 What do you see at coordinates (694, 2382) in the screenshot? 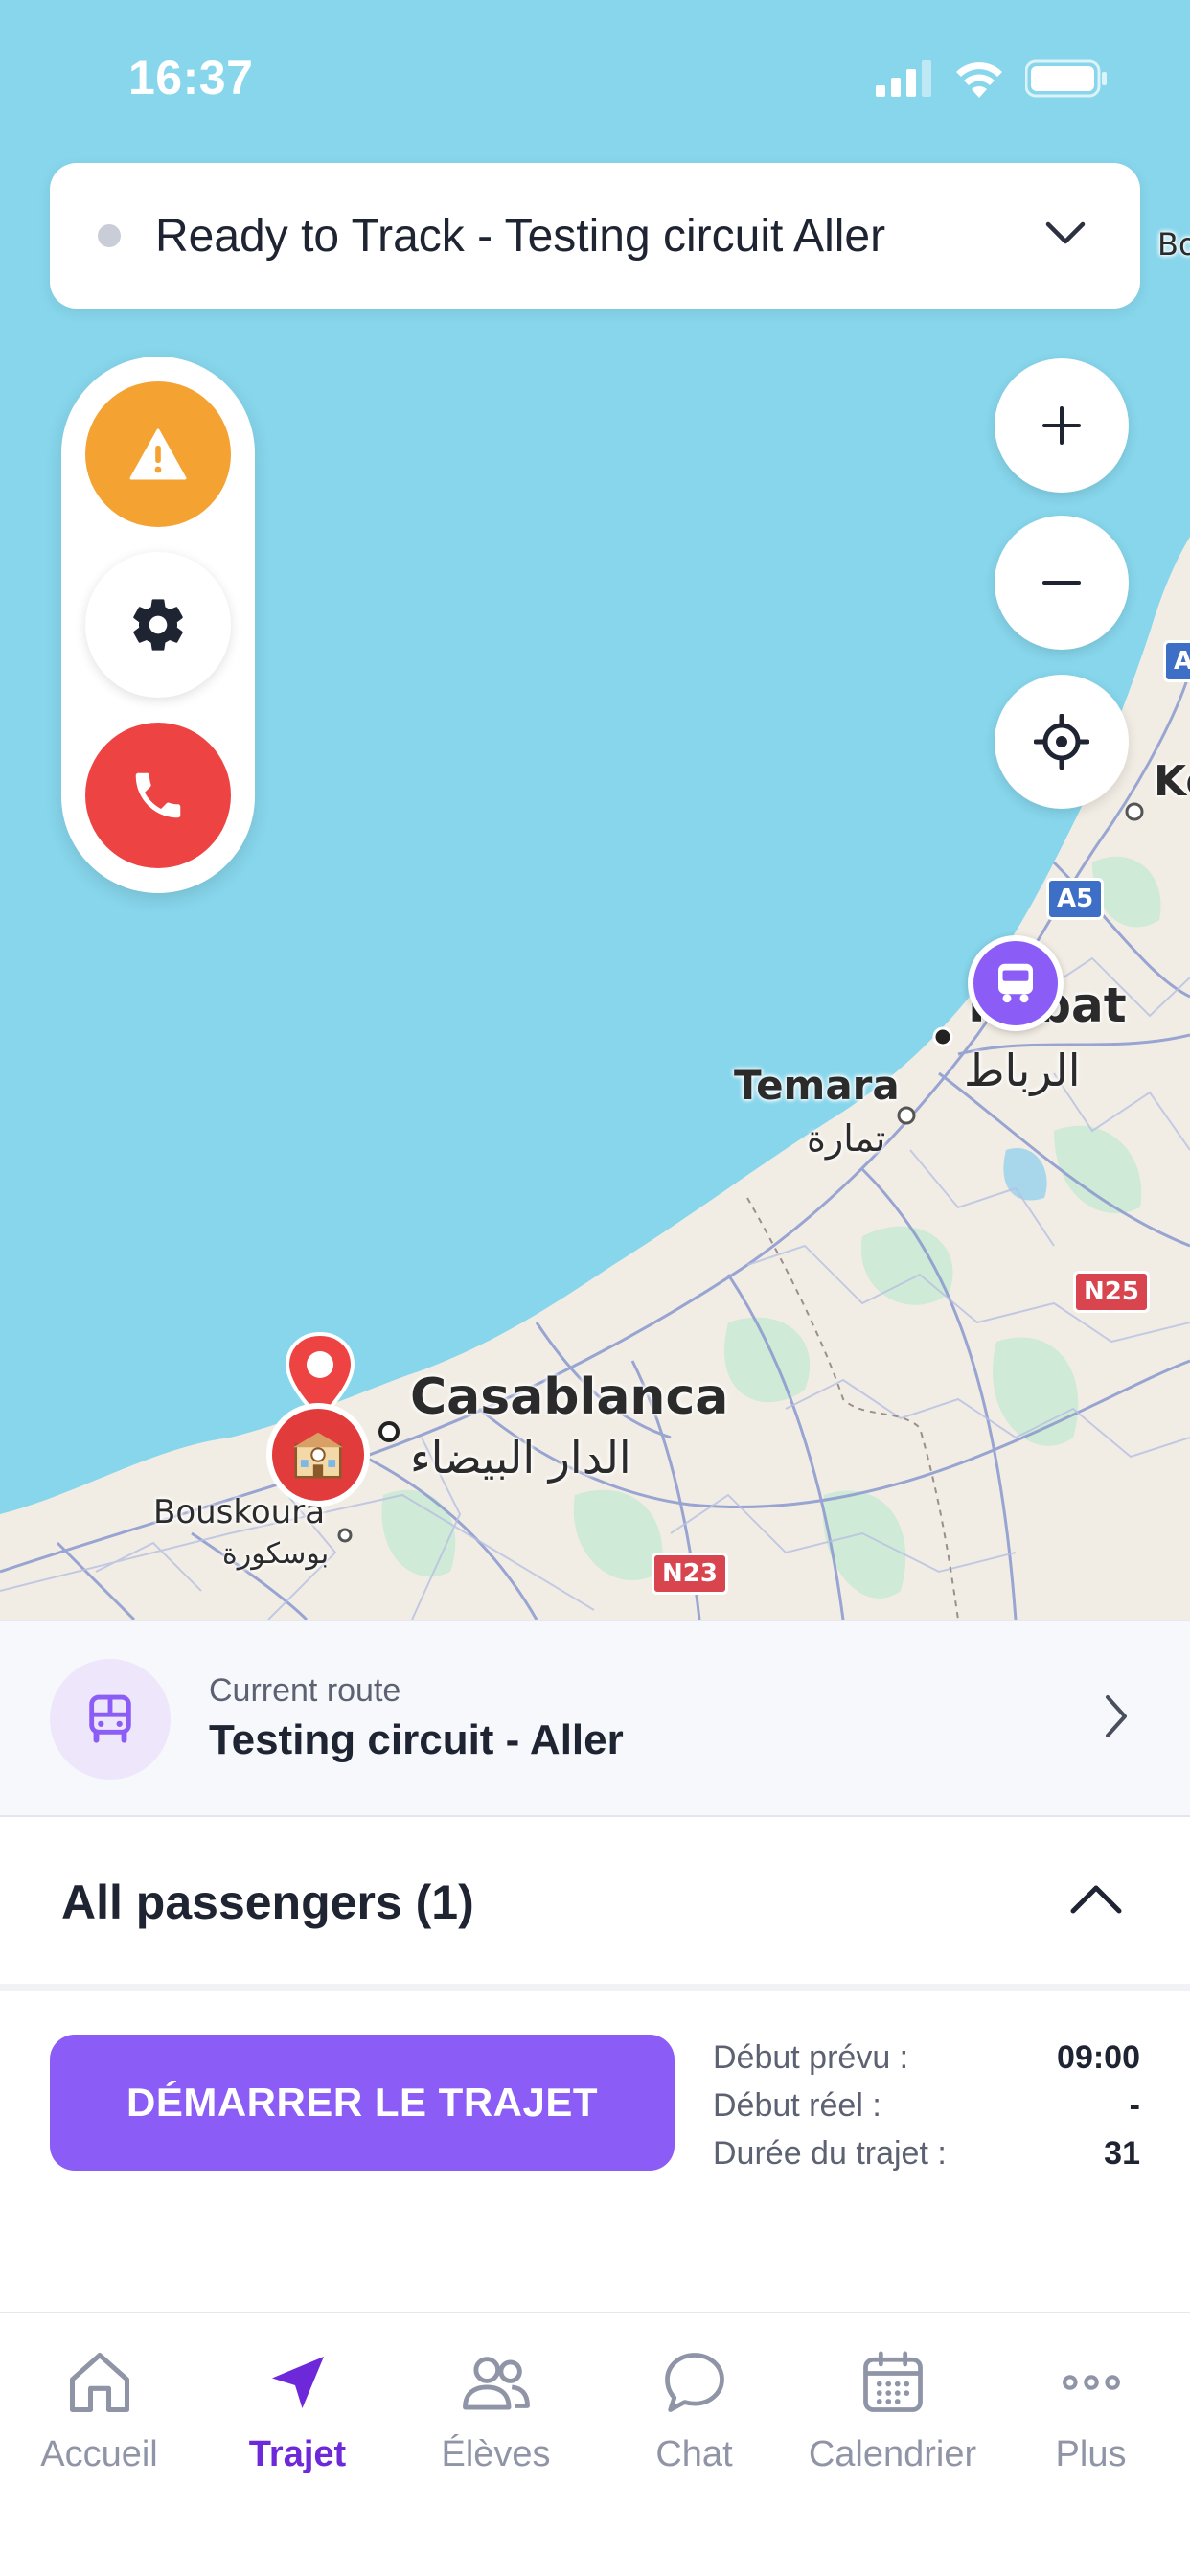
I see `chat-bubble-icon` at bounding box center [694, 2382].